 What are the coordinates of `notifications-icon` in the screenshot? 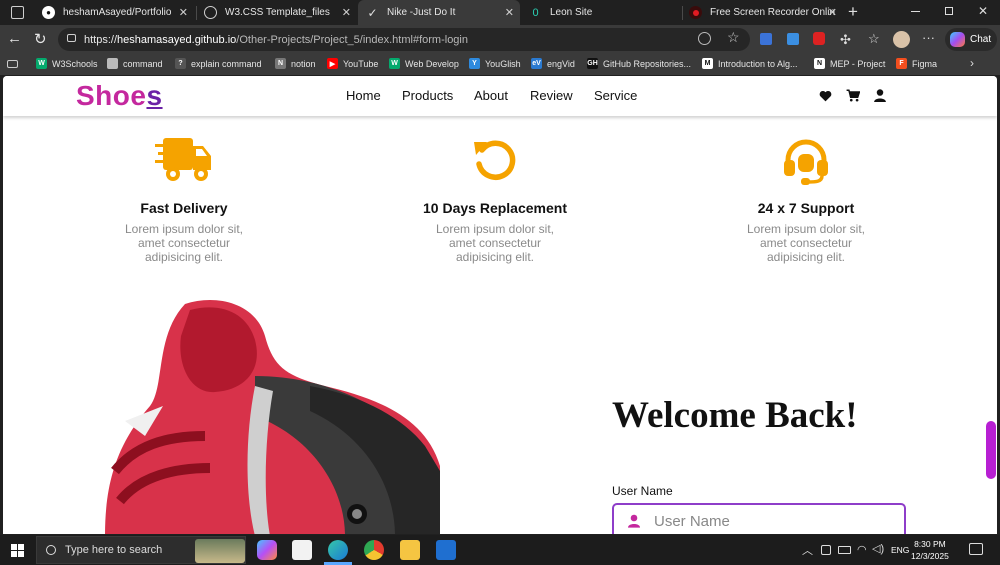 It's located at (976, 549).